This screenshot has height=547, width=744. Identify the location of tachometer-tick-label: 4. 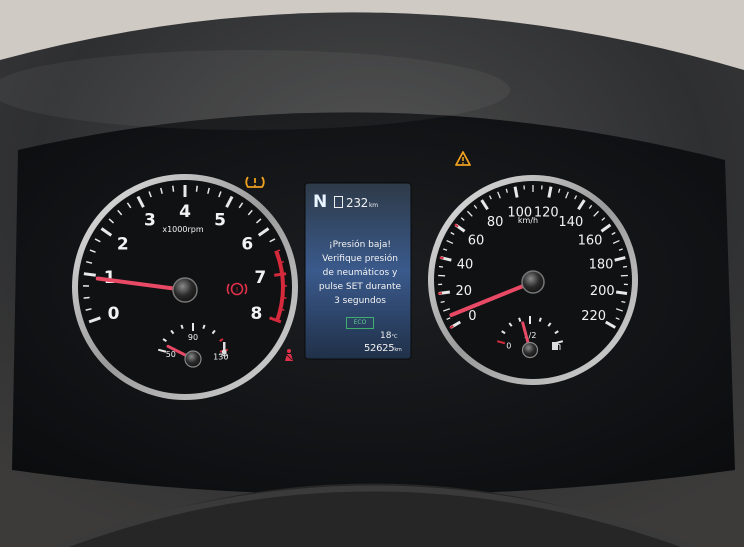
(185, 212).